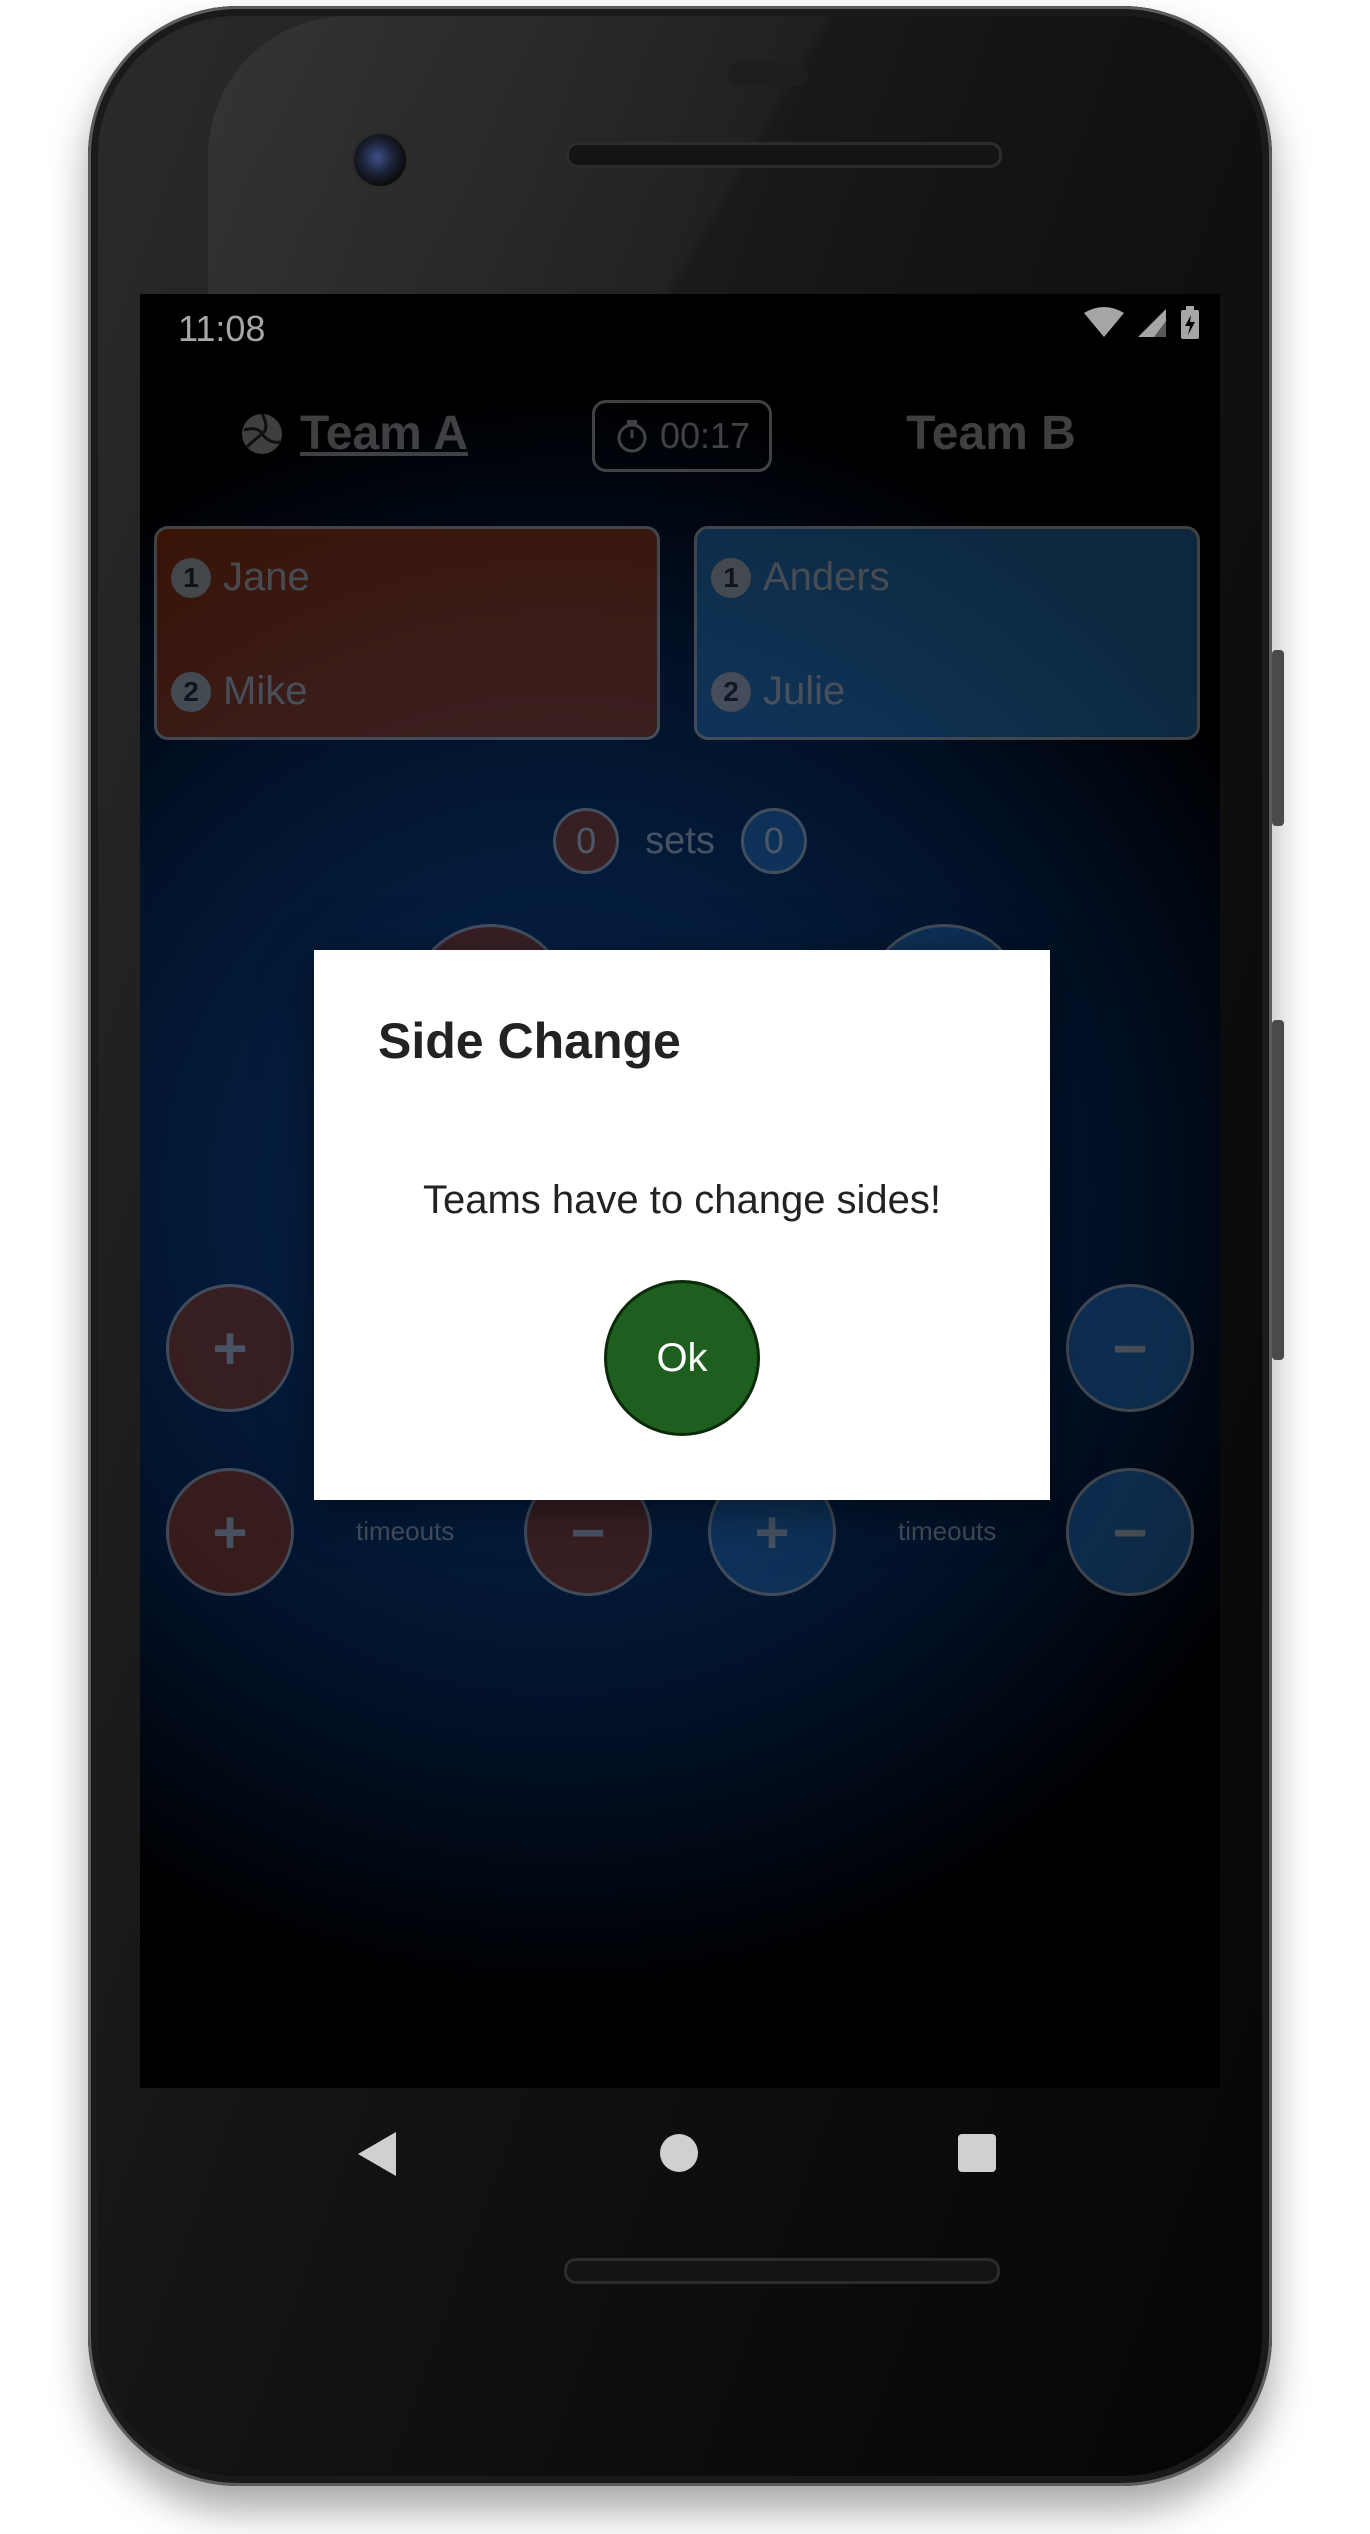 The height and width of the screenshot is (2534, 1370). I want to click on power-button, so click(1278, 1190).